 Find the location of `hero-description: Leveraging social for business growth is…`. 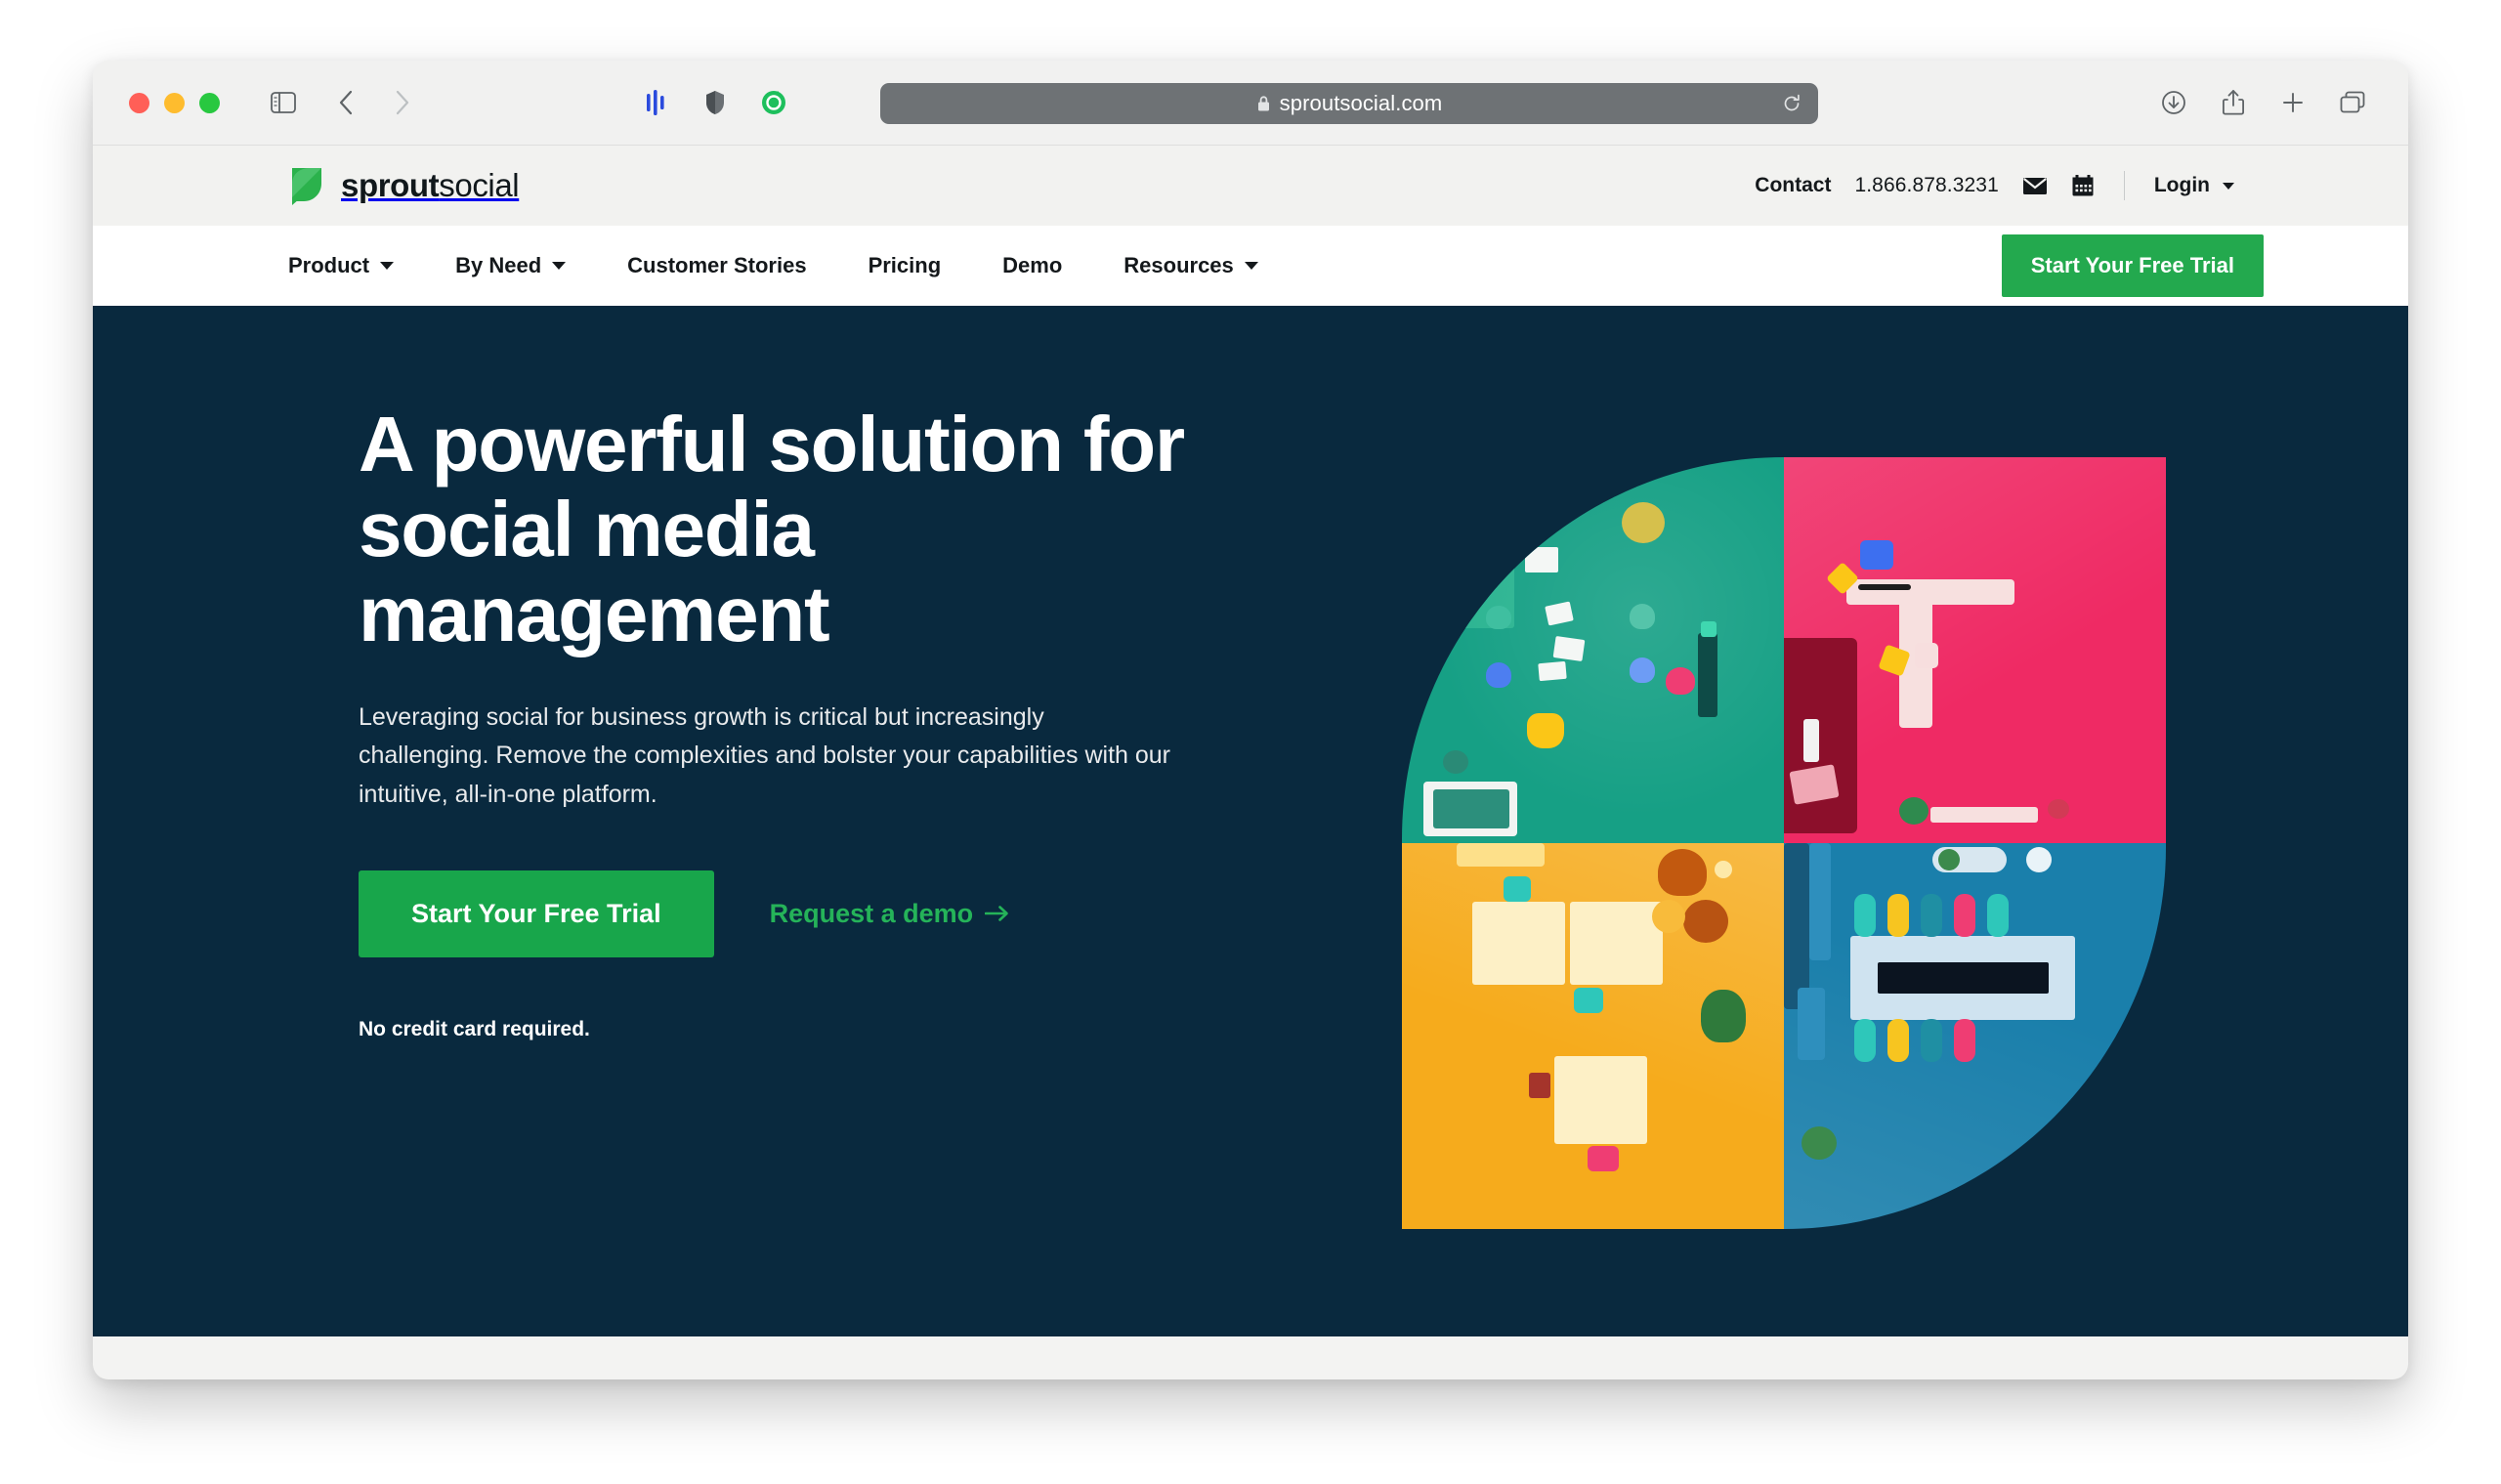

hero-description: Leveraging social for business growth is… is located at coordinates (764, 755).